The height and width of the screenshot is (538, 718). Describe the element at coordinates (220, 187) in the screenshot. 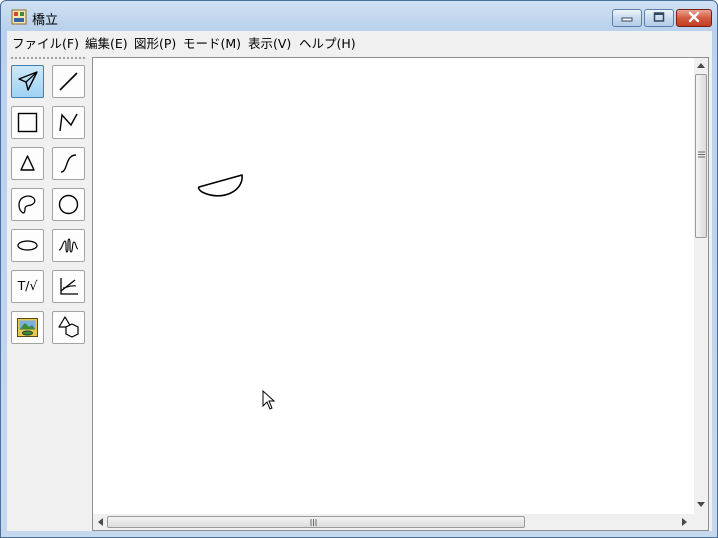

I see `semicircle-shape` at that location.